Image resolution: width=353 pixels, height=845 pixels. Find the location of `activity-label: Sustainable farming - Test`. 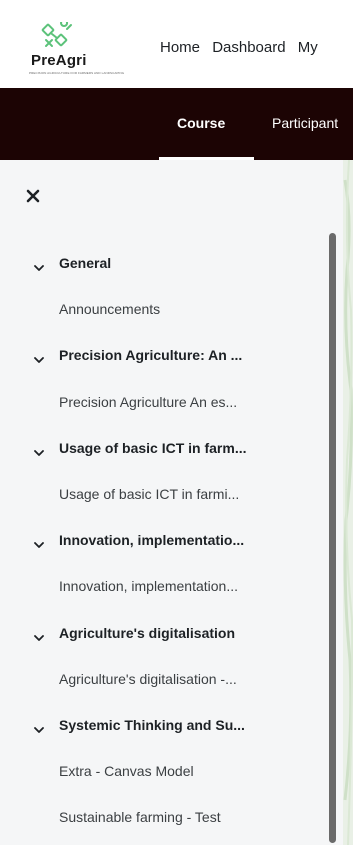

activity-label: Sustainable farming - Test is located at coordinates (140, 817).